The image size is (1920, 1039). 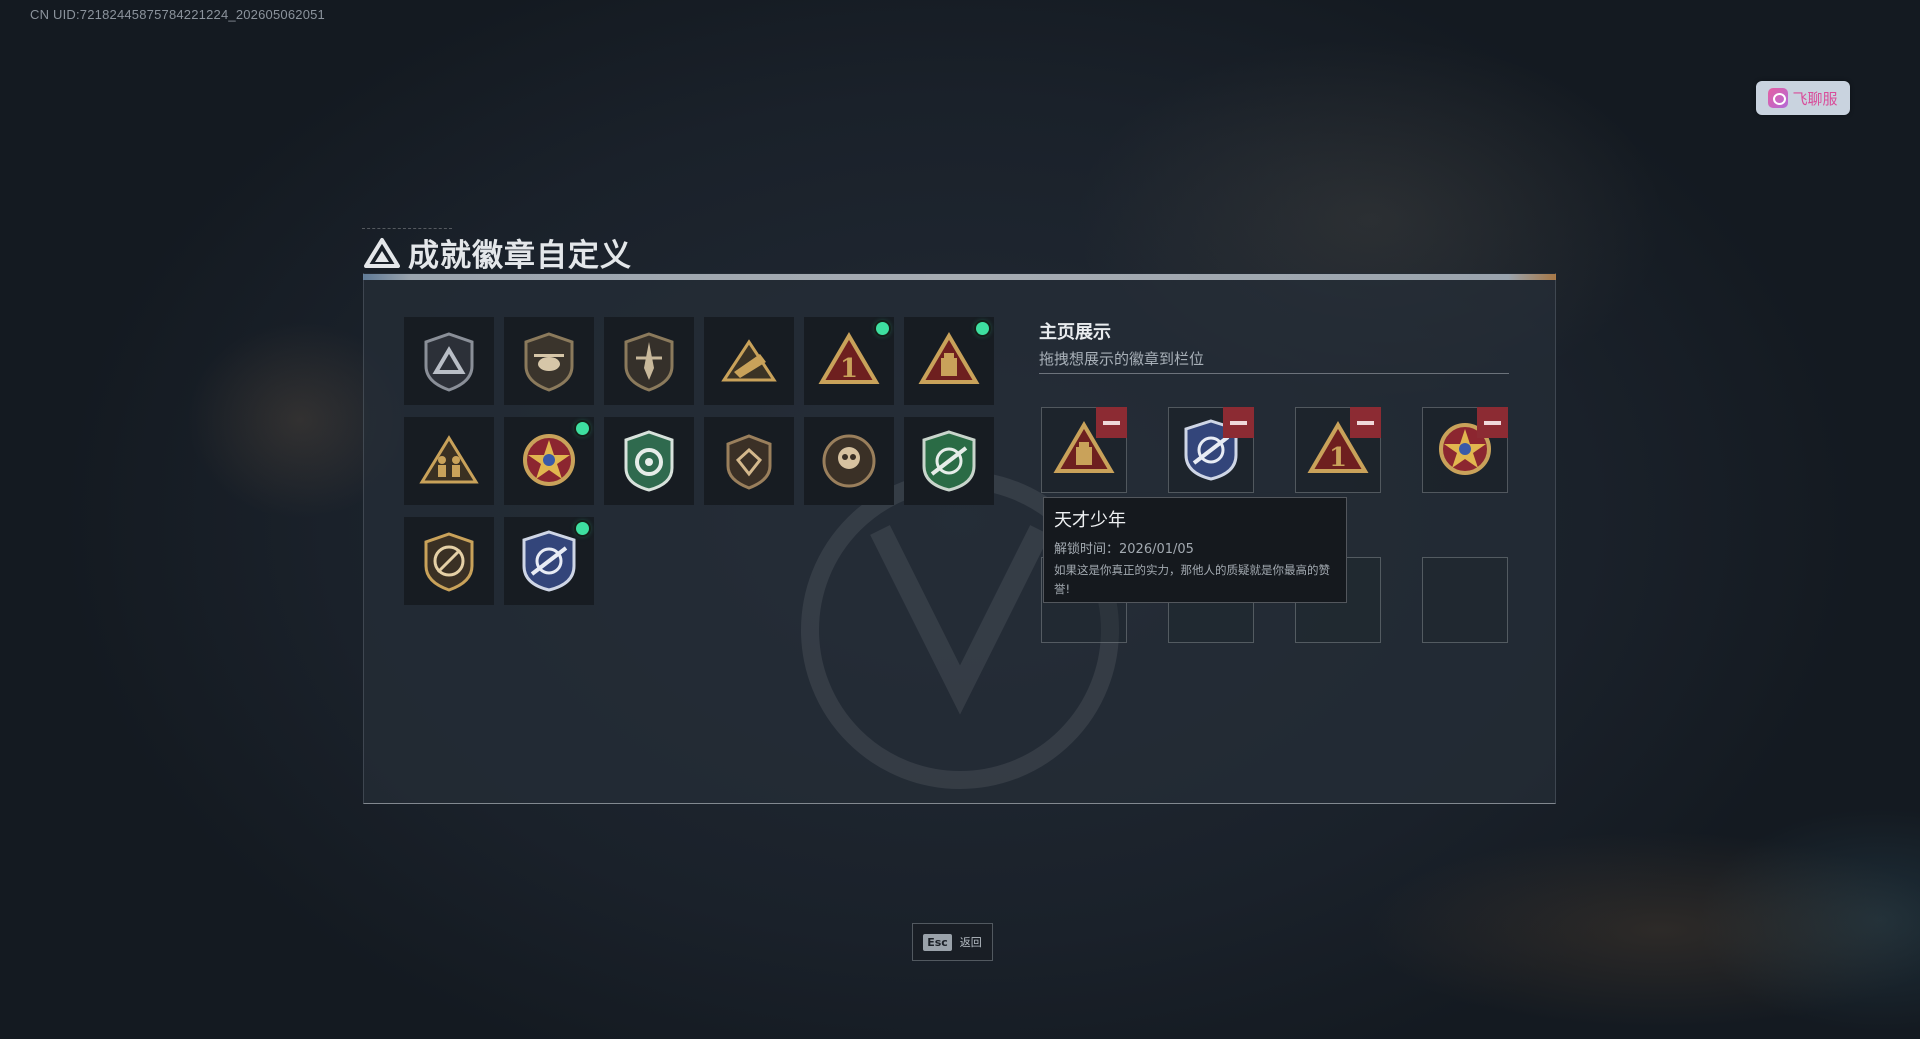 What do you see at coordinates (970, 942) in the screenshot?
I see `back-button-label: 返回` at bounding box center [970, 942].